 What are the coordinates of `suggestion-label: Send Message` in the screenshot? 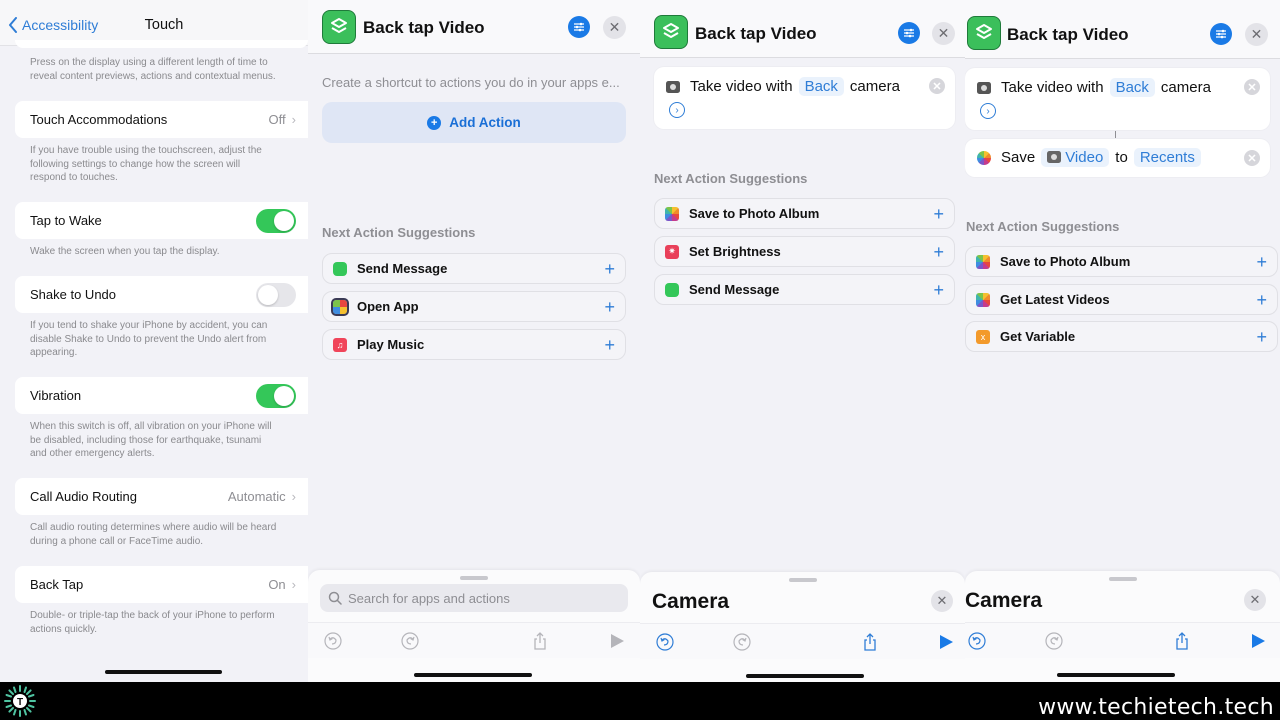 It's located at (734, 289).